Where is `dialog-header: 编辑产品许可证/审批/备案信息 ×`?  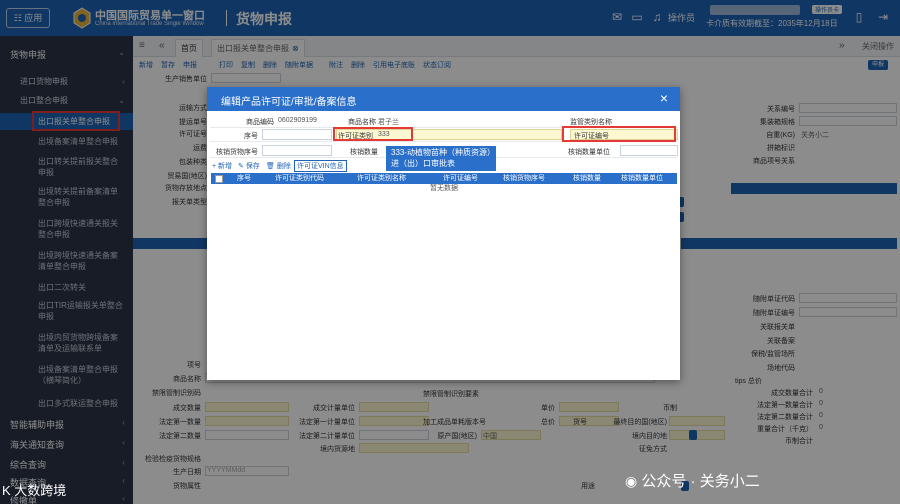 dialog-header: 编辑产品许可证/审批/备案信息 × is located at coordinates (443, 99).